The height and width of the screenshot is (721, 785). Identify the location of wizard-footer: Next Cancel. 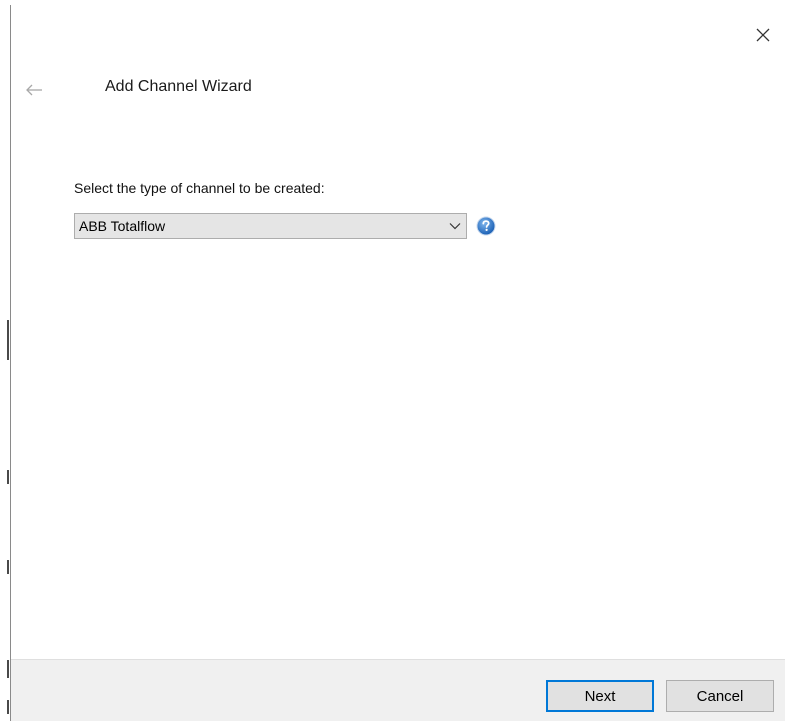
(398, 690).